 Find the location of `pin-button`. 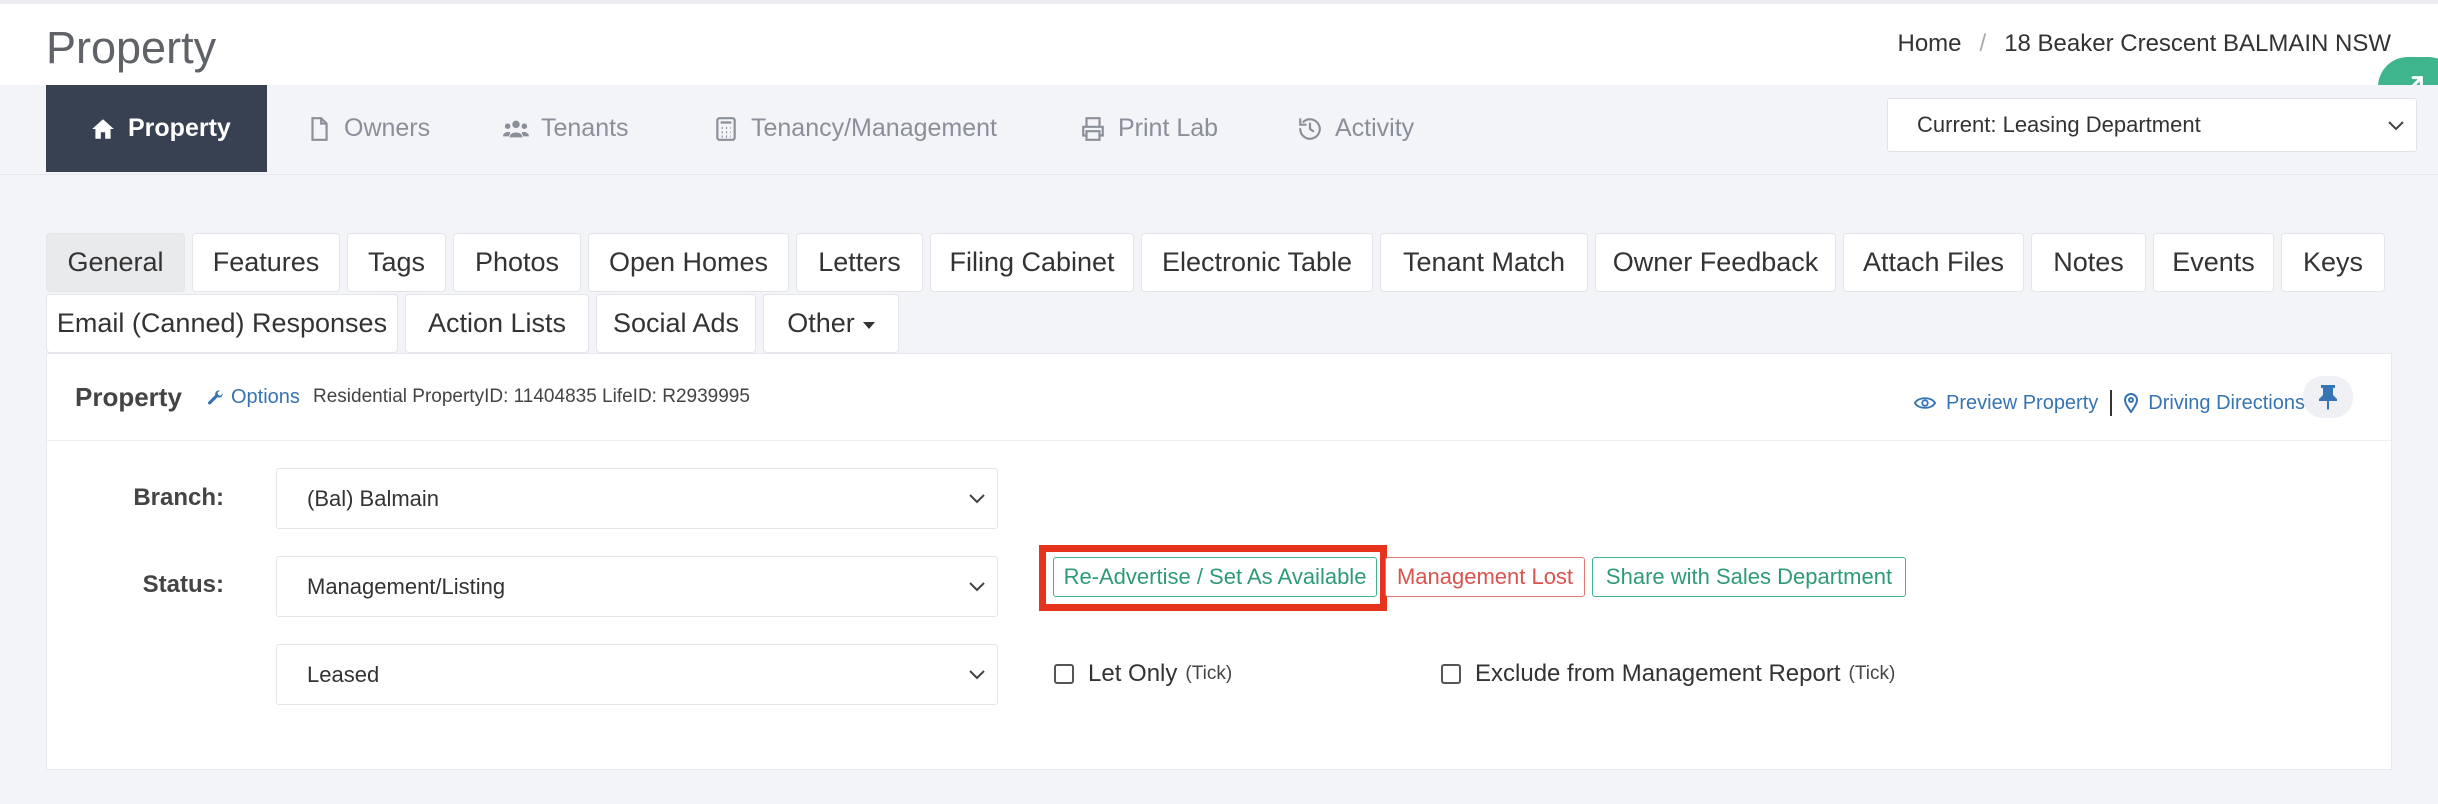

pin-button is located at coordinates (2328, 397).